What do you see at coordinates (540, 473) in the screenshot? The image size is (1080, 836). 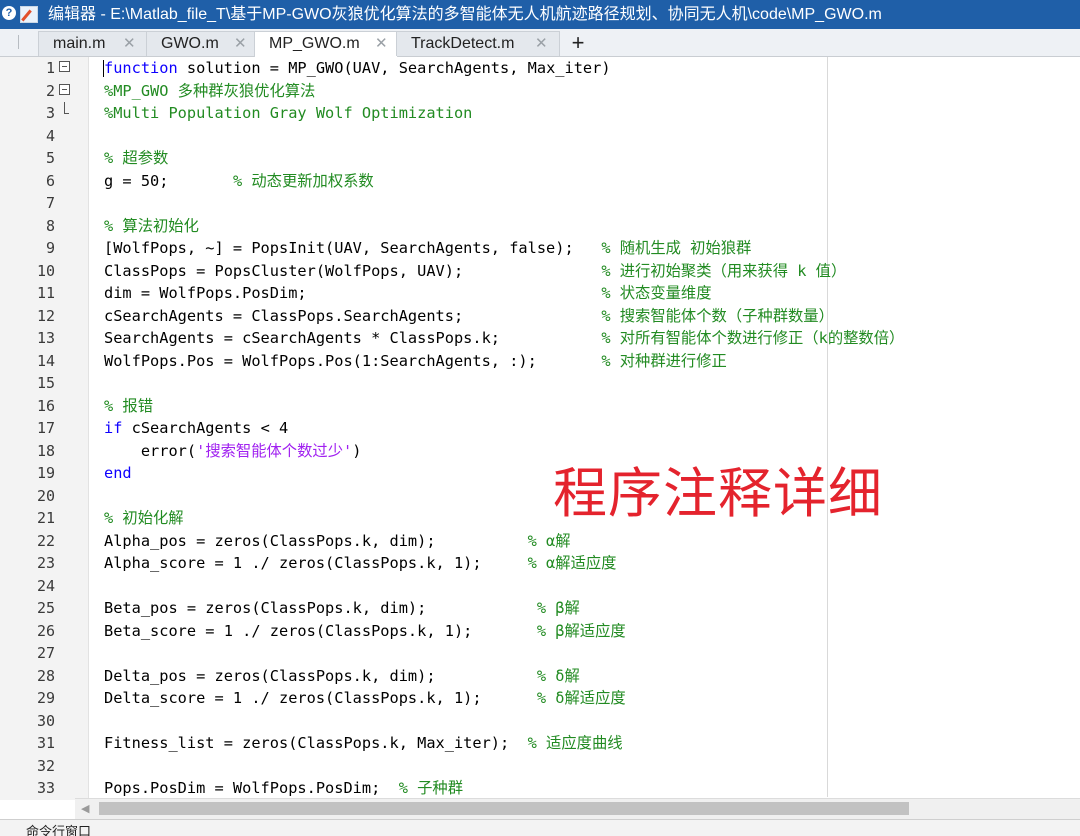 I see `code-line: 19 end` at bounding box center [540, 473].